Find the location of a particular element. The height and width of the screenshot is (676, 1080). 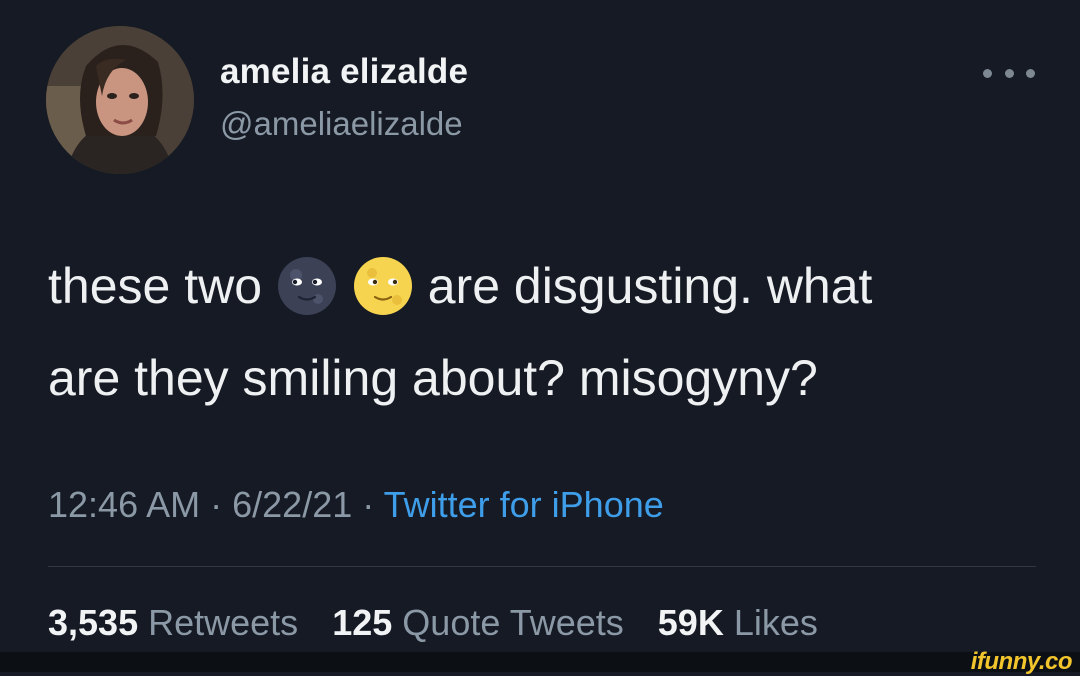

full-moon-face-icon is located at coordinates (383, 286).